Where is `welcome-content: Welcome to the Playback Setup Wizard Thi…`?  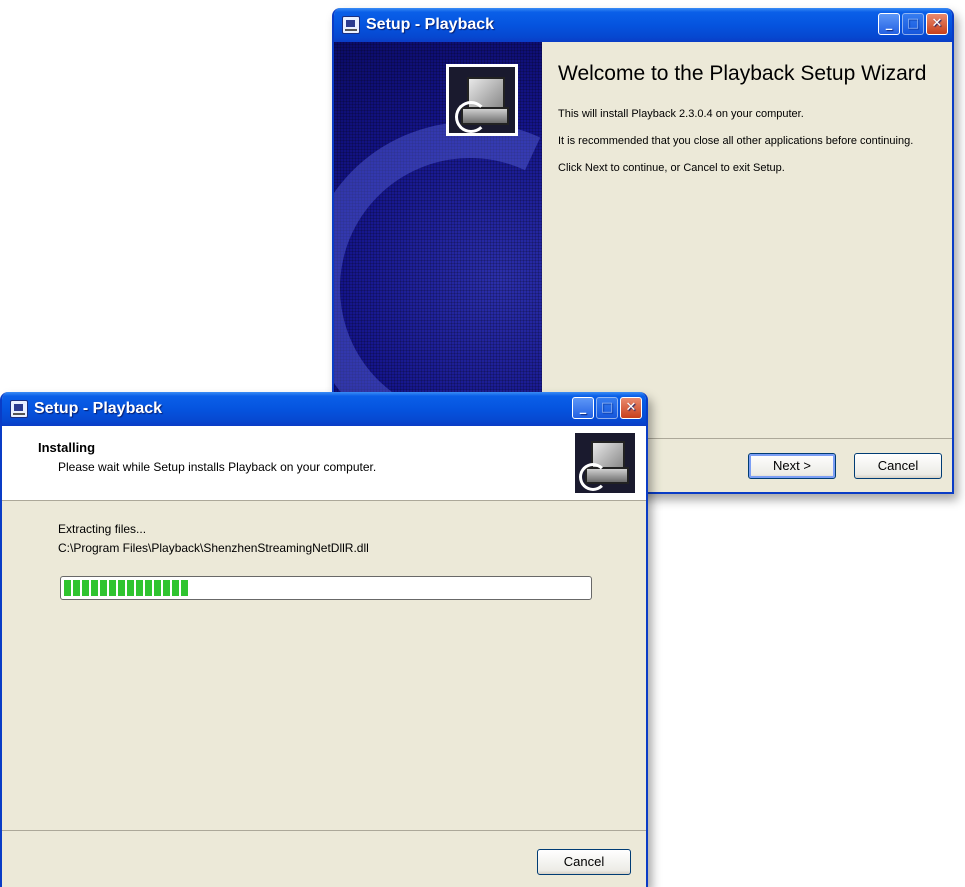 welcome-content: Welcome to the Playback Setup Wizard Thi… is located at coordinates (748, 125).